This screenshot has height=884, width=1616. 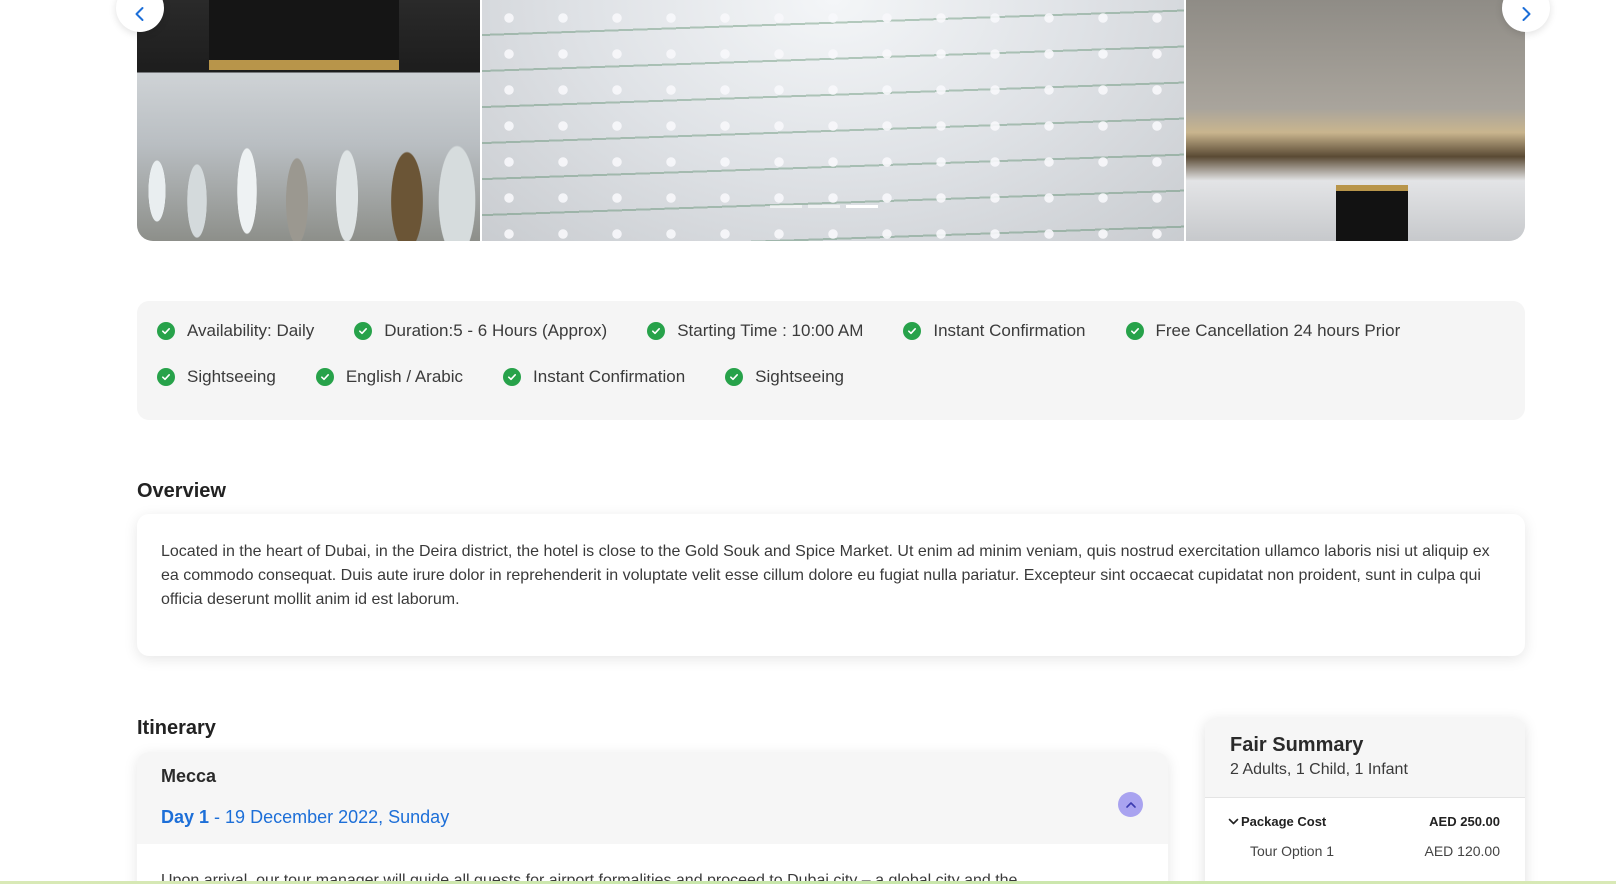 I want to click on chevron-up-icon, so click(x=1130, y=804).